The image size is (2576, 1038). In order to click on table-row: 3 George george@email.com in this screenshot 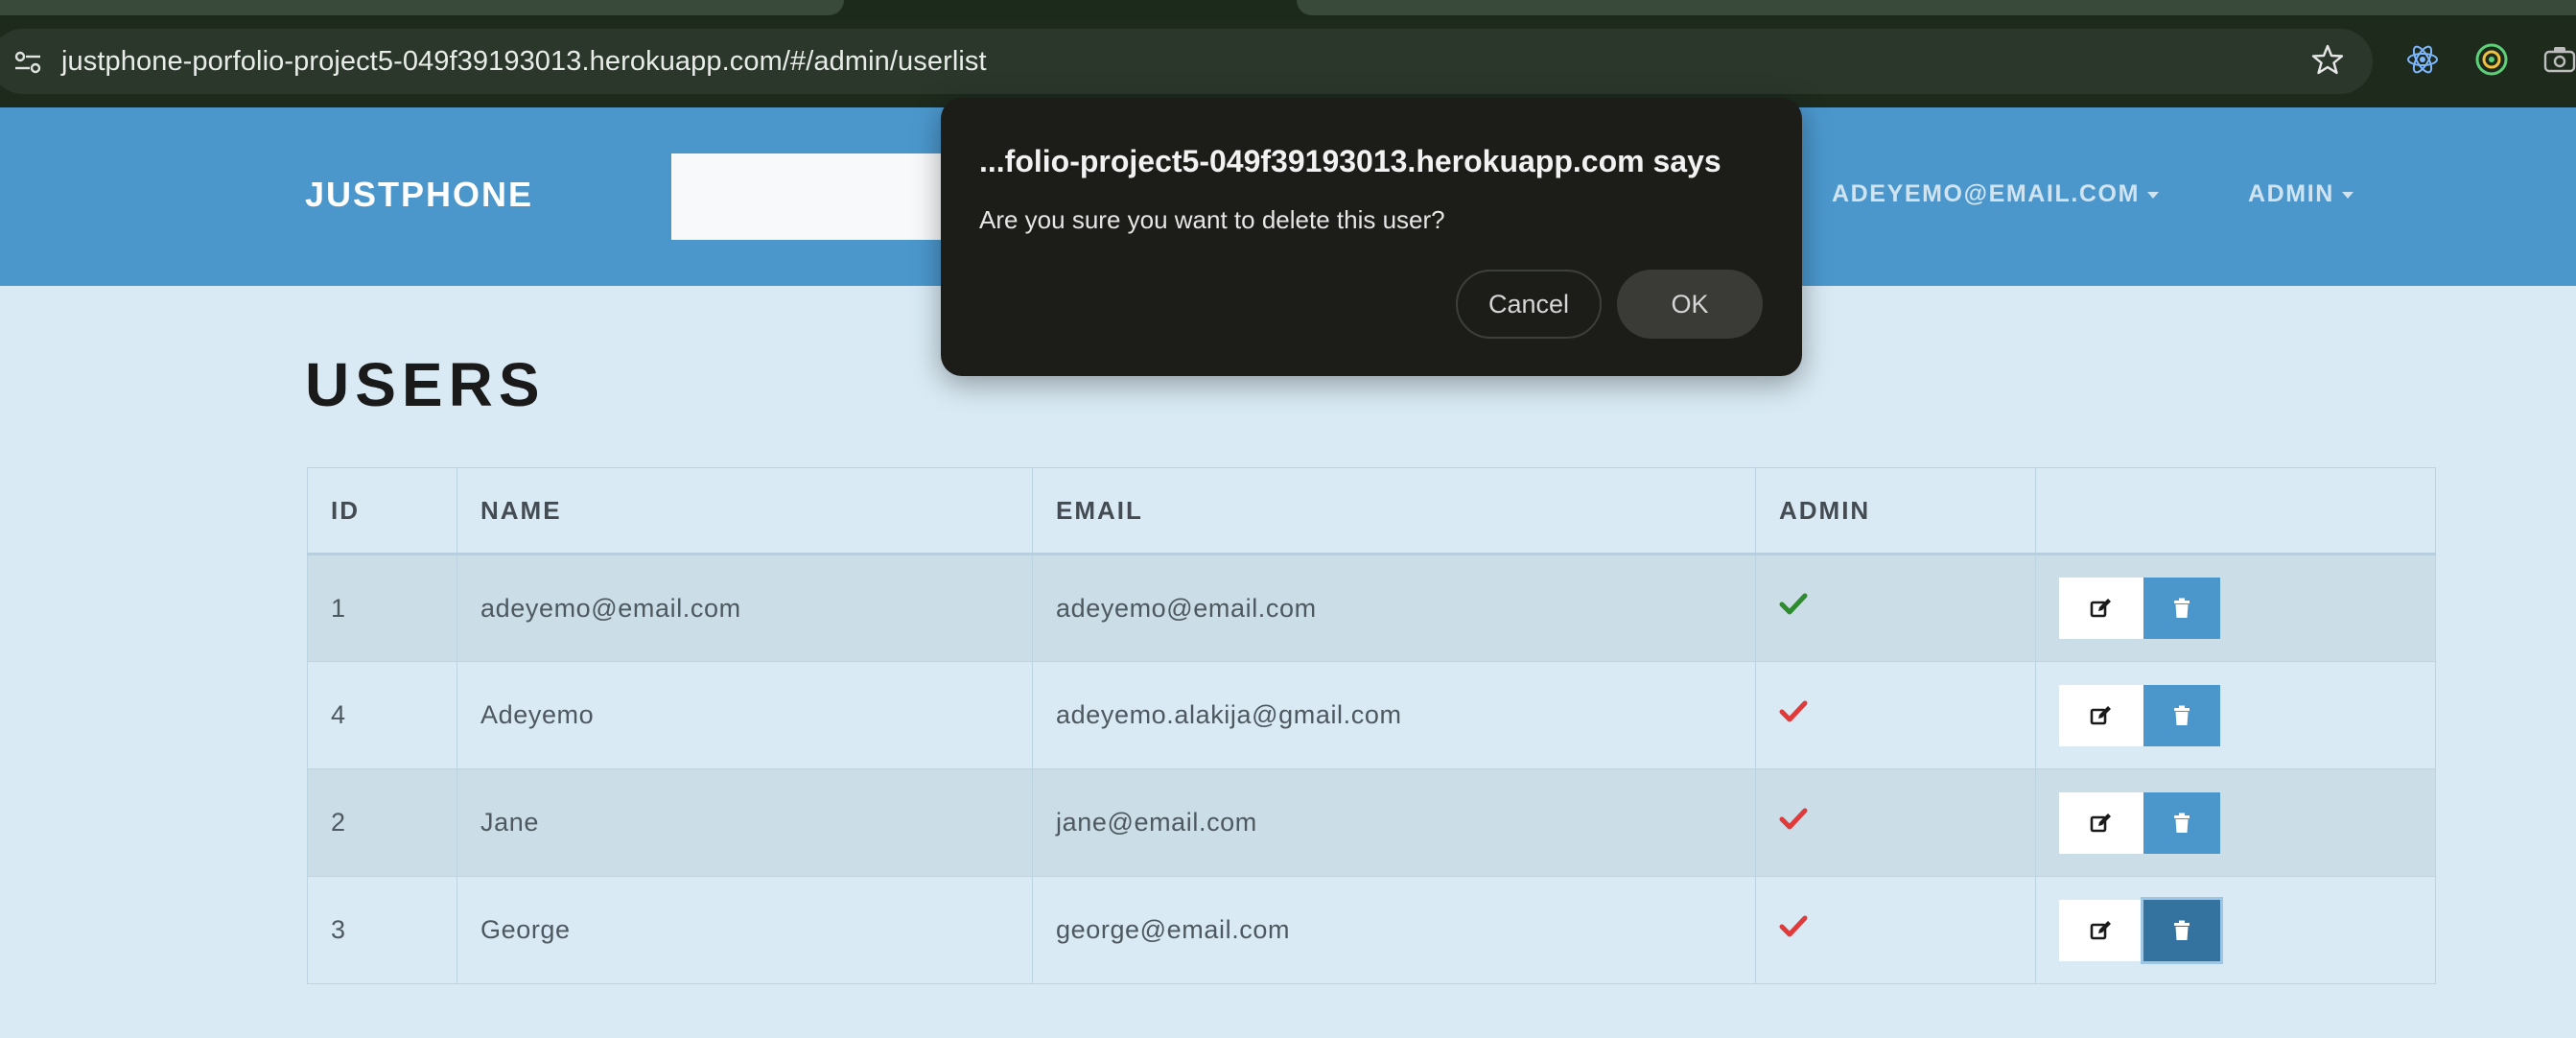, I will do `click(1371, 930)`.